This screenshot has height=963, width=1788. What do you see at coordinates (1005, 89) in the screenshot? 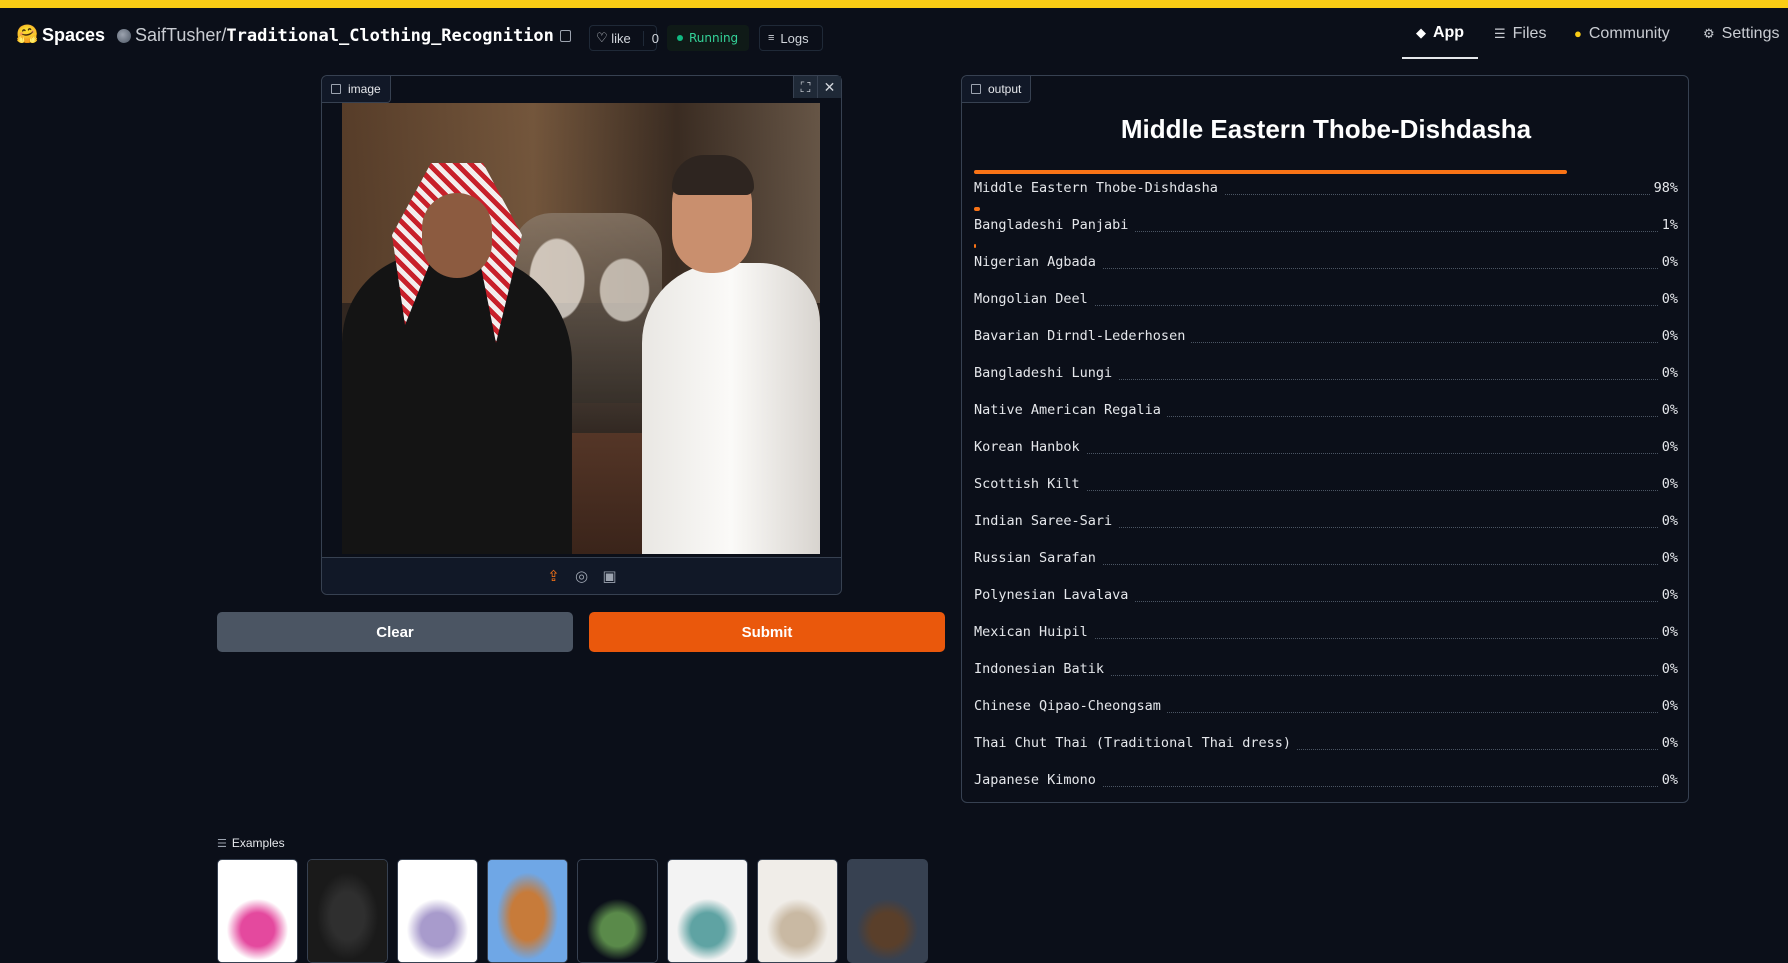
I see `output-label-text: output` at bounding box center [1005, 89].